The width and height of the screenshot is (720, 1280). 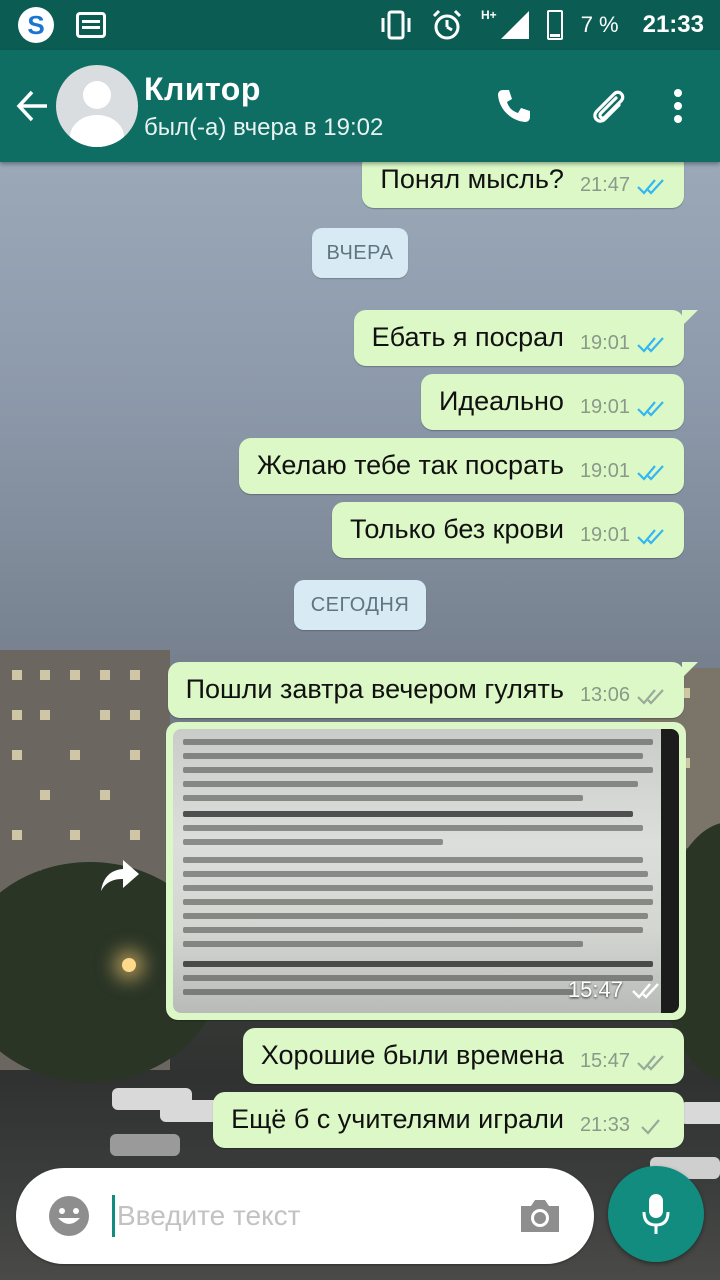 I want to click on more-vert-icon, so click(x=678, y=106).